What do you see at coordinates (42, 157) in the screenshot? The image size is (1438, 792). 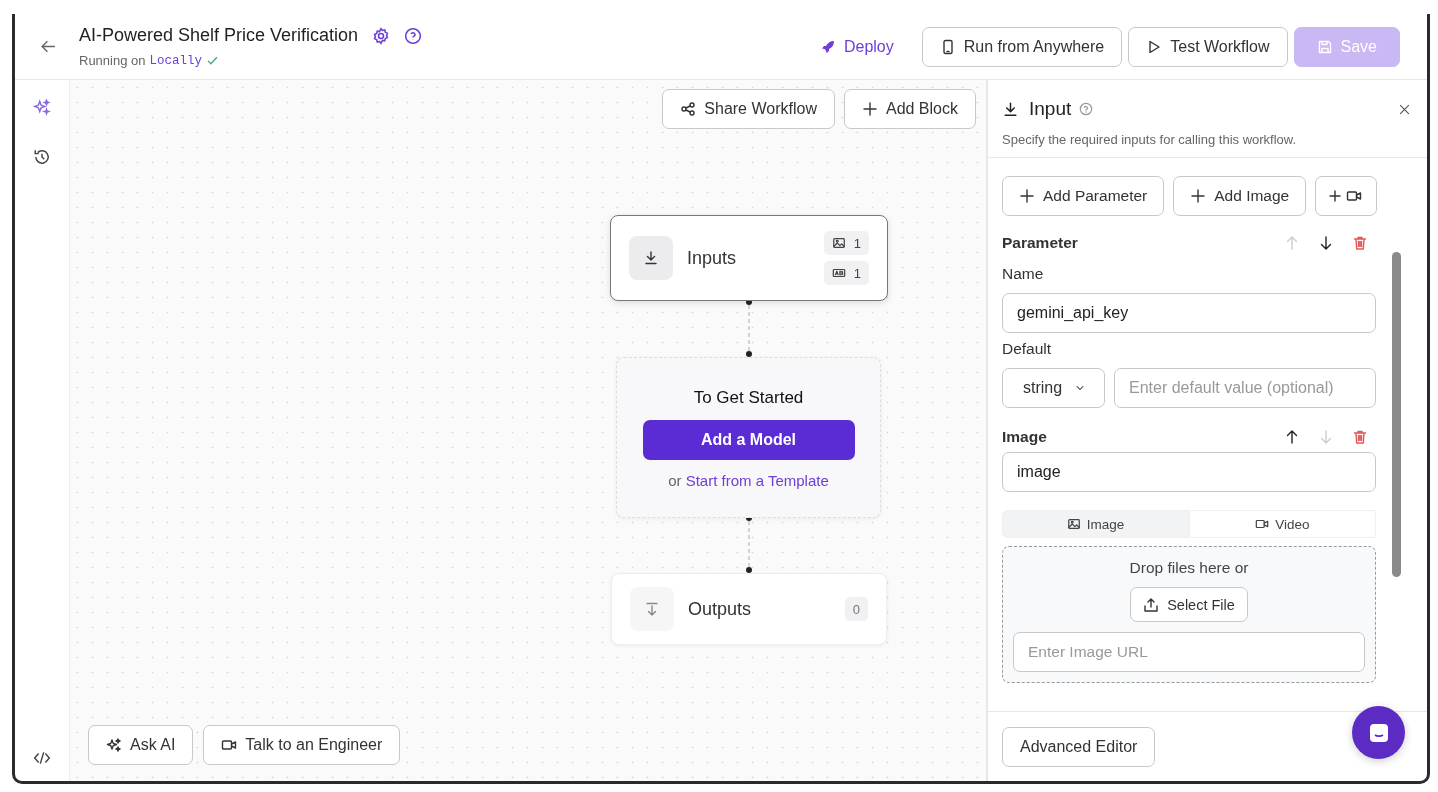 I see `history-icon` at bounding box center [42, 157].